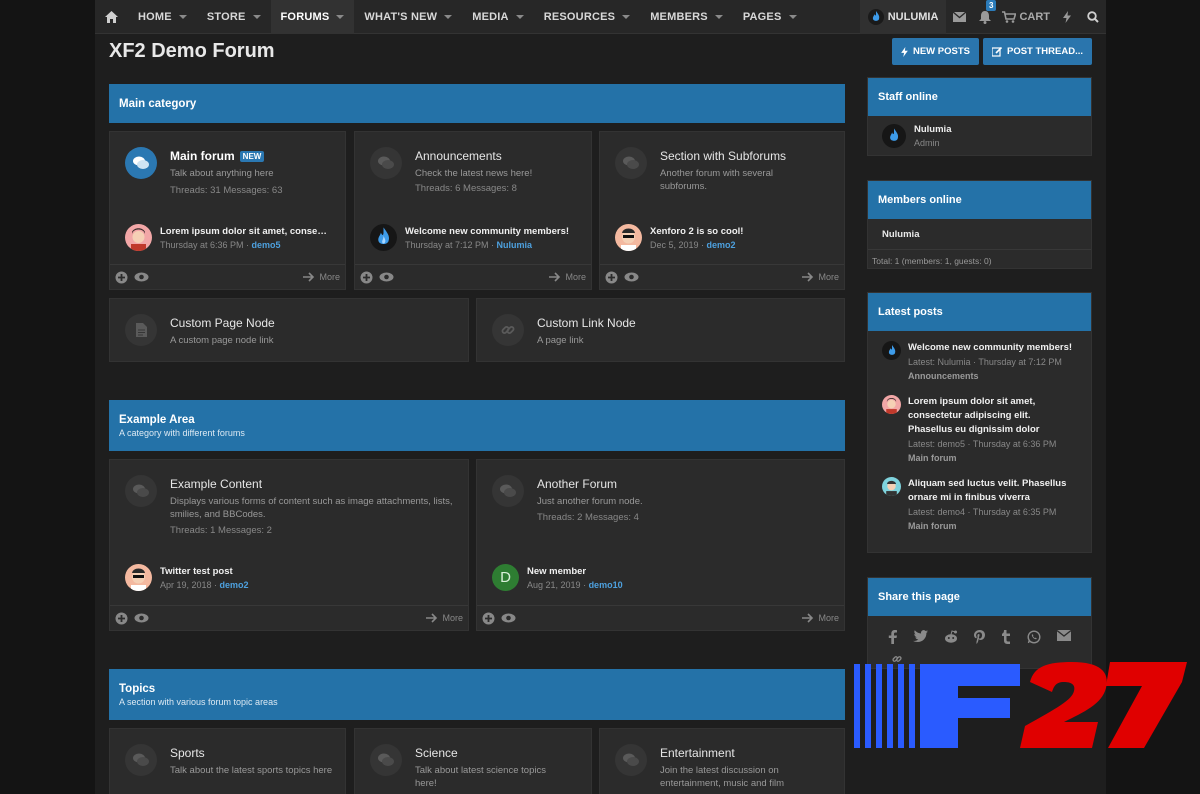  I want to click on last-post-title: Twitter test post, so click(204, 571).